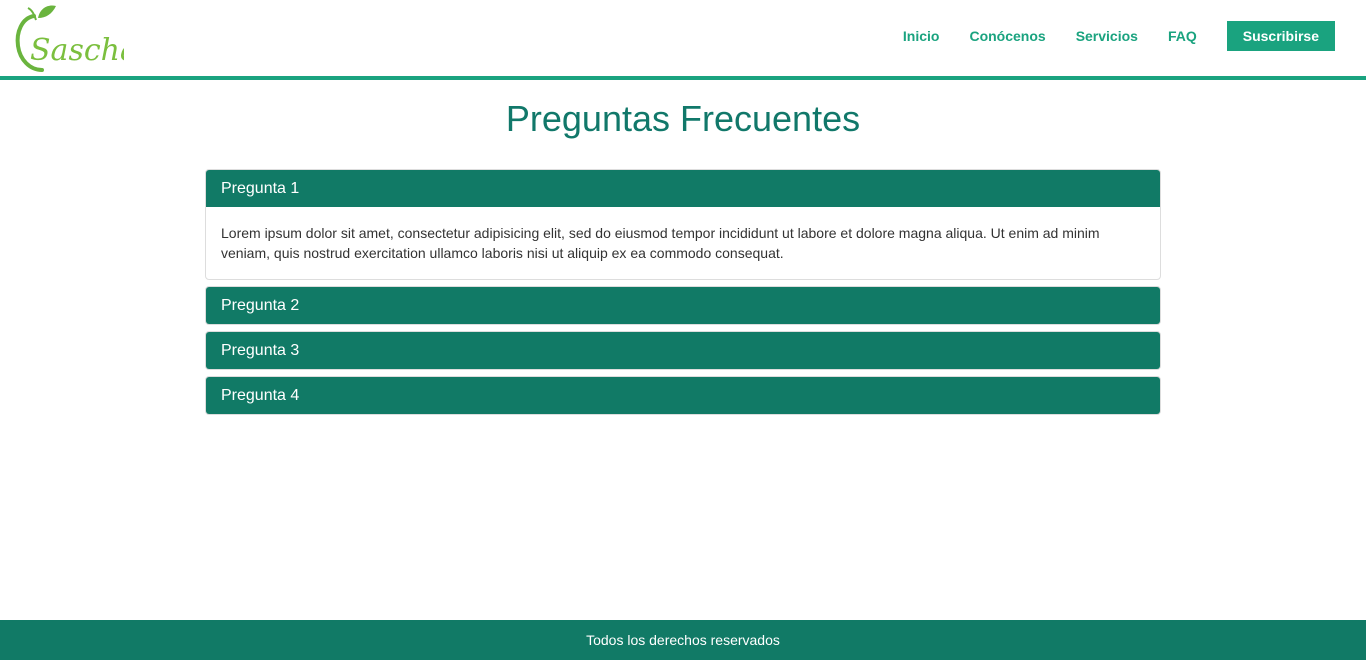 The width and height of the screenshot is (1366, 660). I want to click on sascha-logo: Sascha, so click(68, 38).